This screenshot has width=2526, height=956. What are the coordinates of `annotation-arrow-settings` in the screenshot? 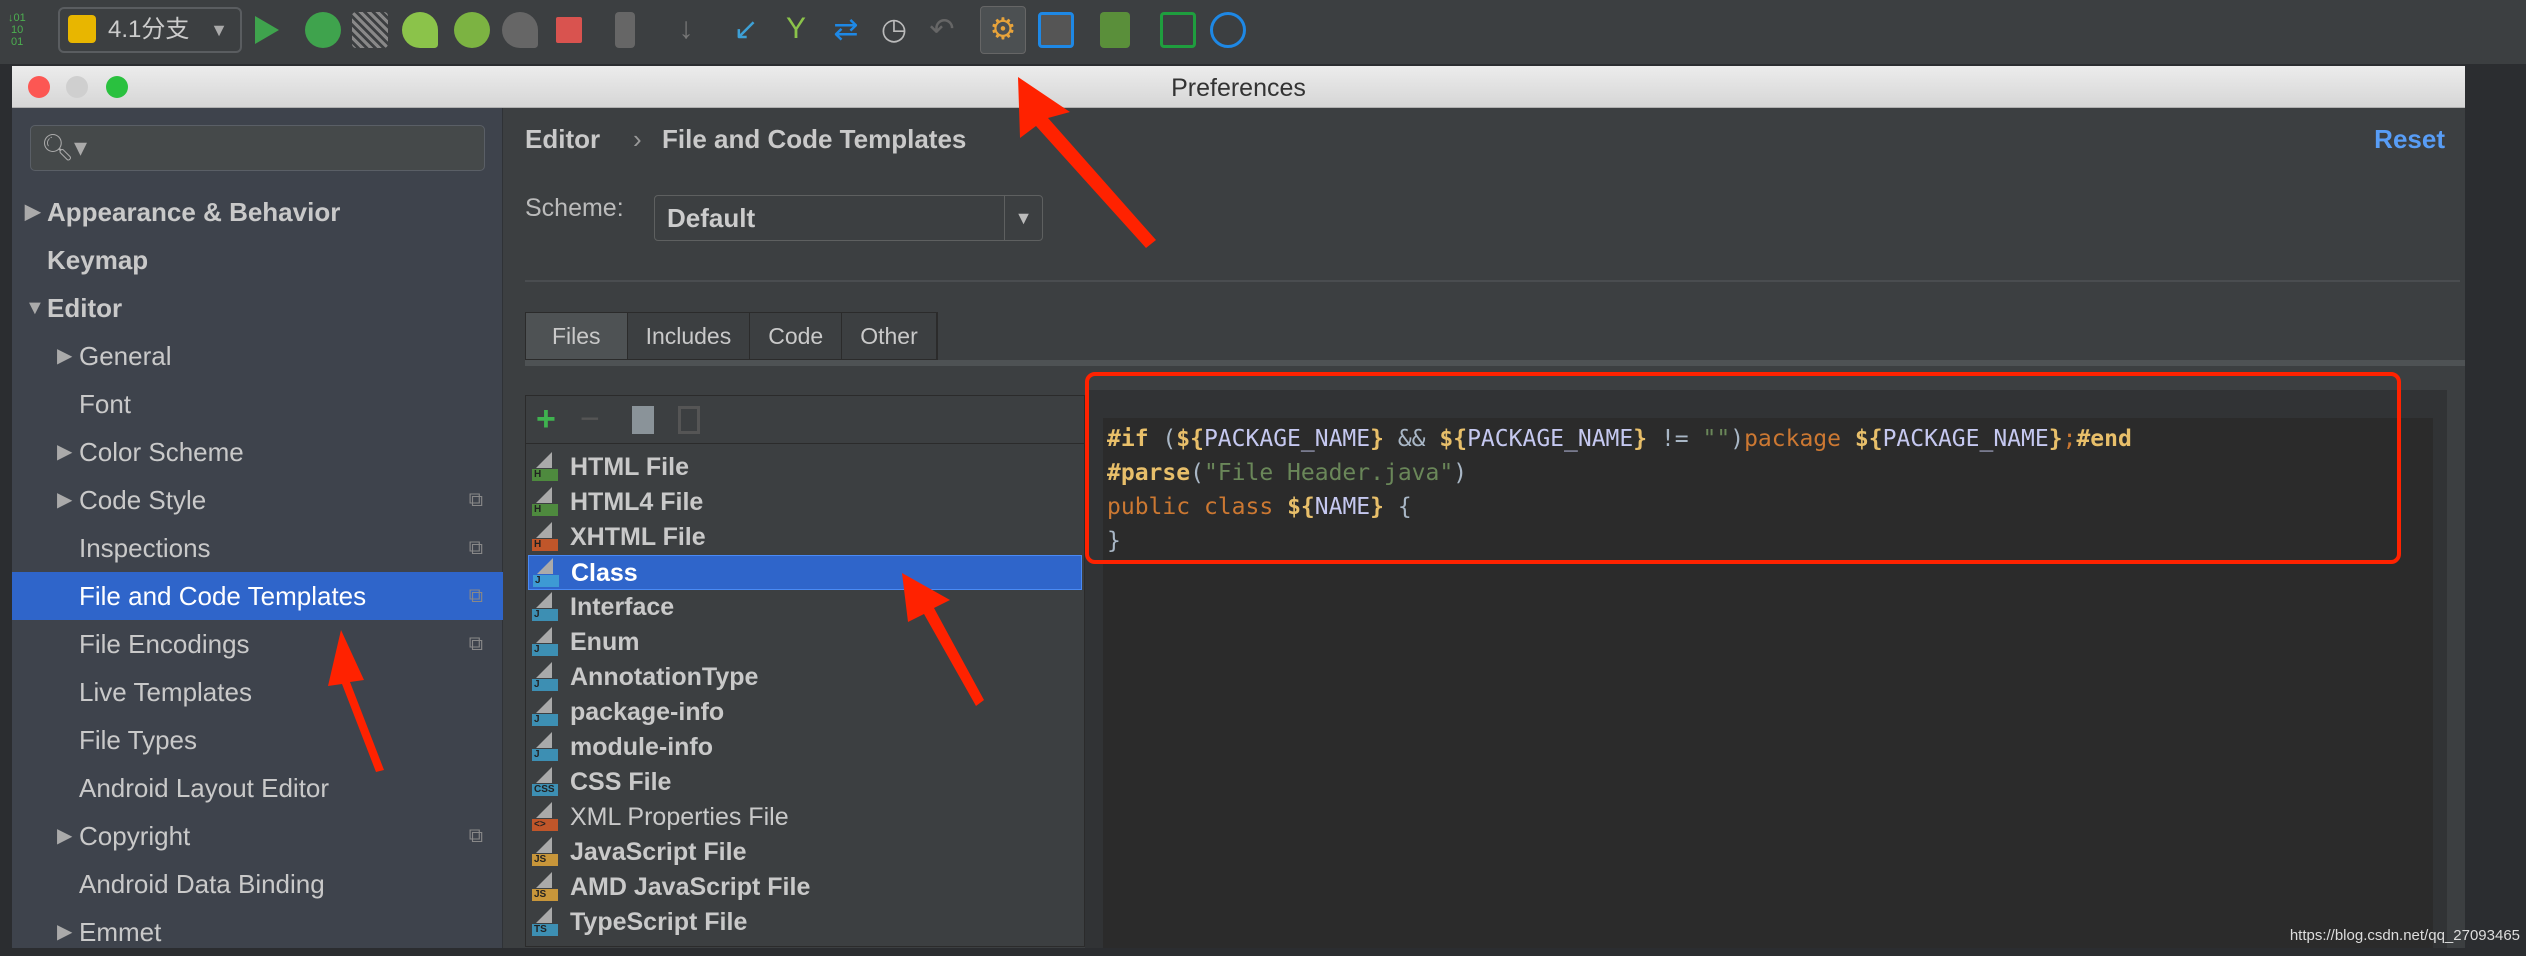 It's located at (1087, 162).